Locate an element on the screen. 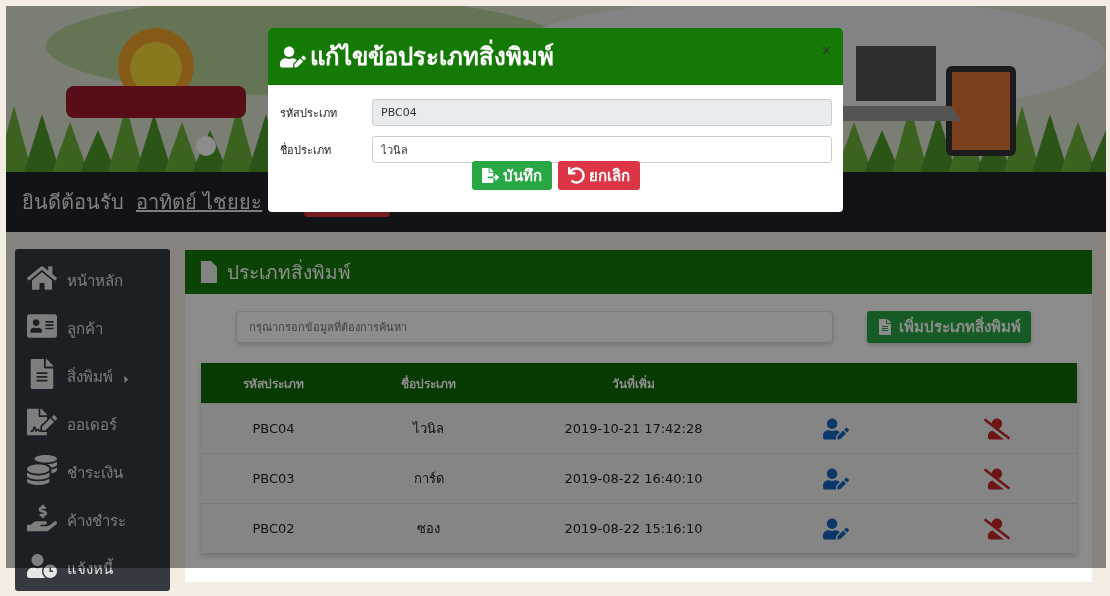 The width and height of the screenshot is (1110, 596). close-button: × is located at coordinates (826, 51).